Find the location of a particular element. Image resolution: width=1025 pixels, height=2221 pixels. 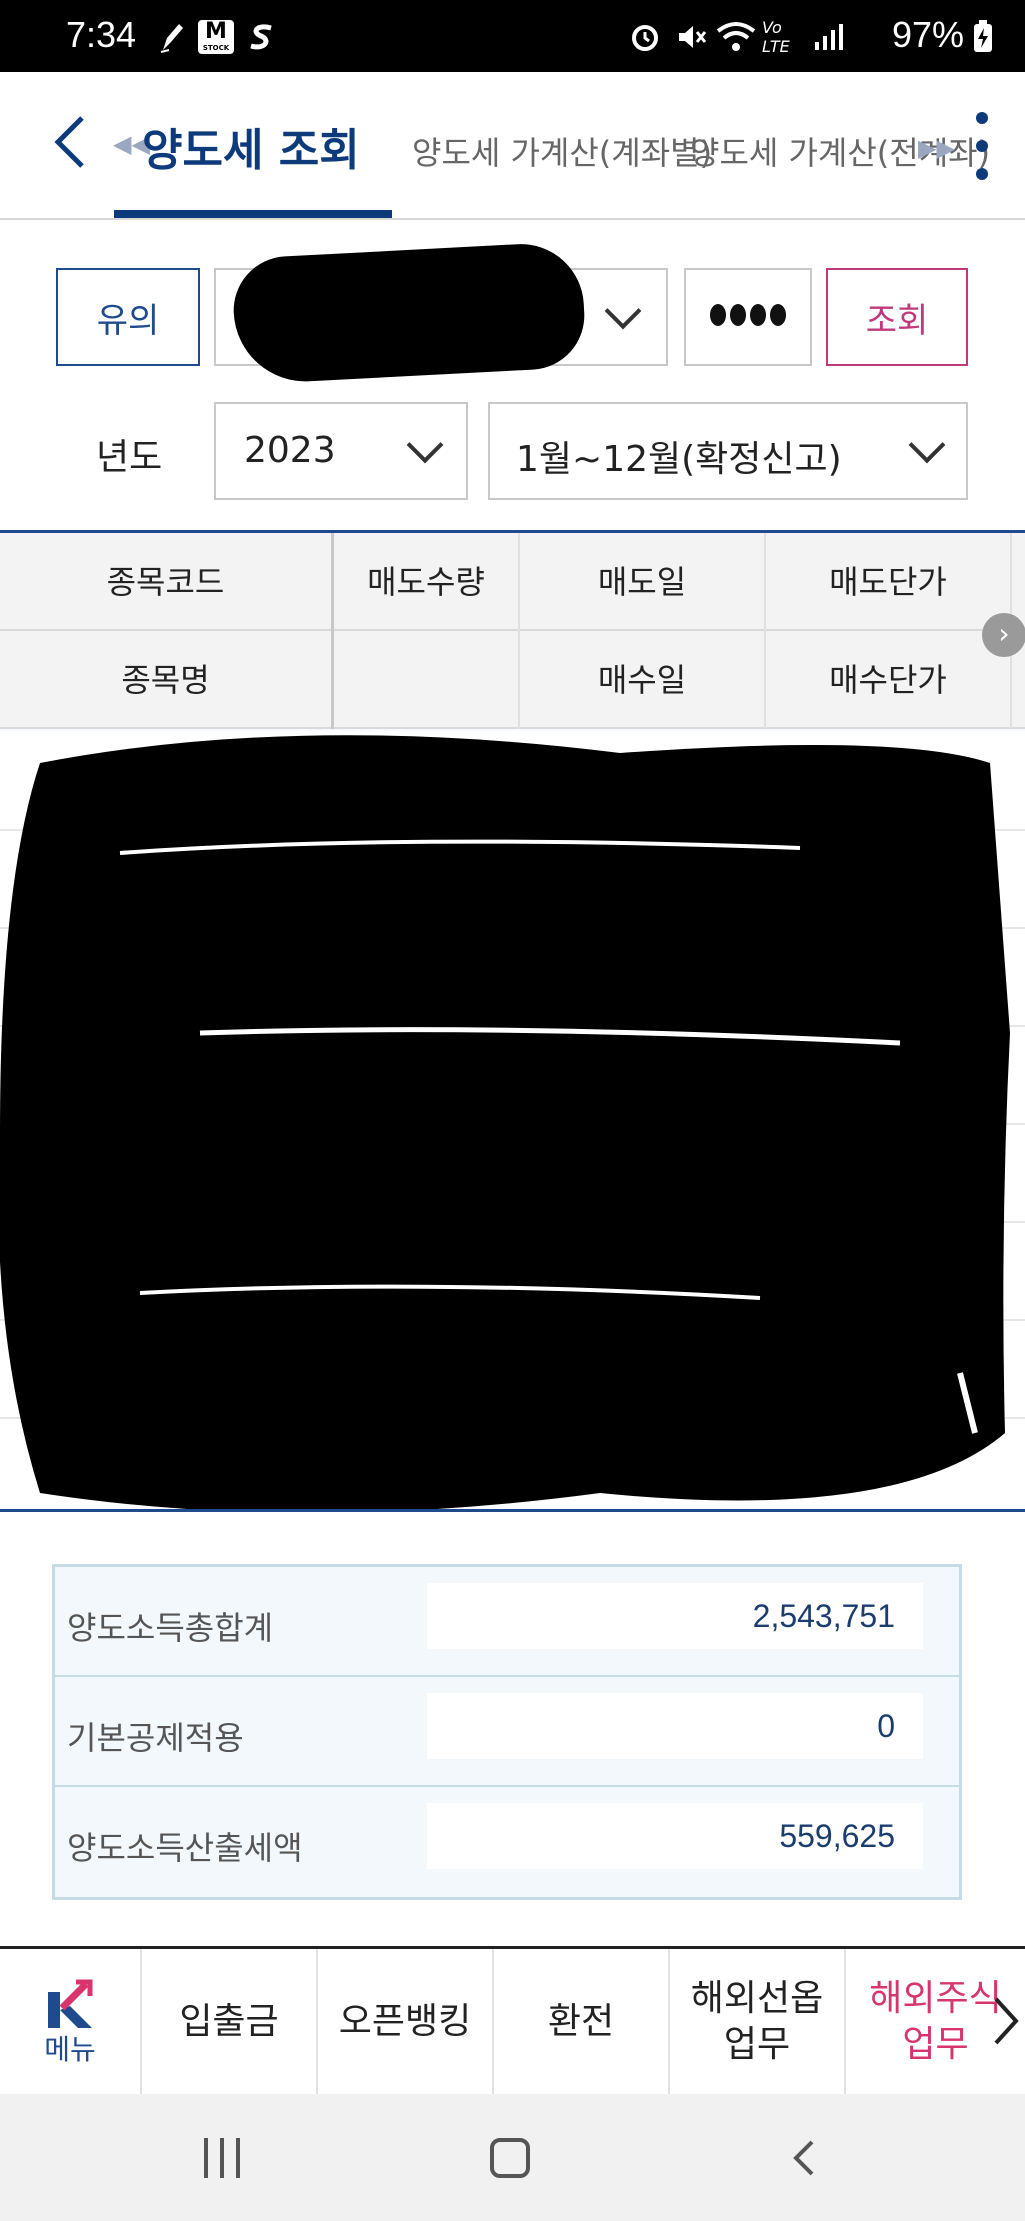

col-empty is located at coordinates (427, 680).